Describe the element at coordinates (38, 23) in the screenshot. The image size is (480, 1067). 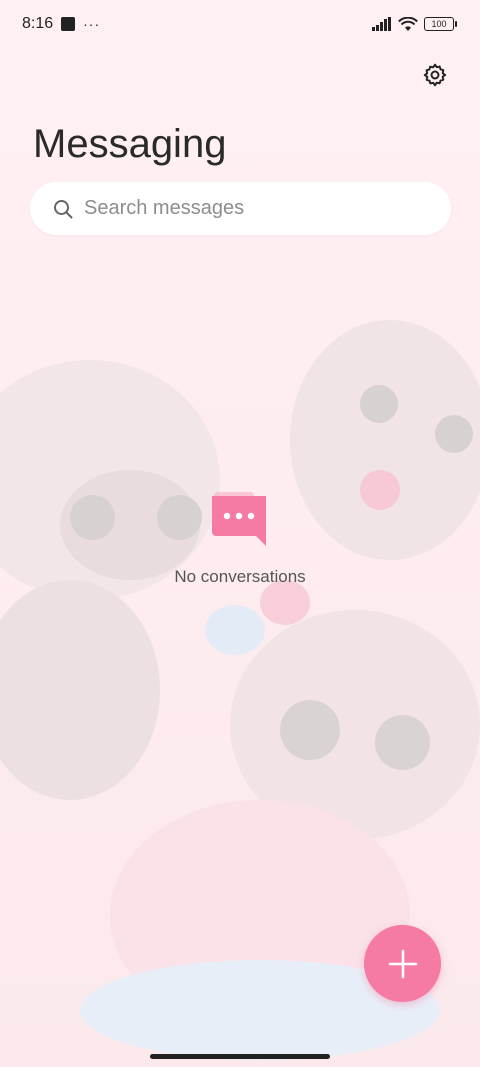
I see `status-time: 8:16` at that location.